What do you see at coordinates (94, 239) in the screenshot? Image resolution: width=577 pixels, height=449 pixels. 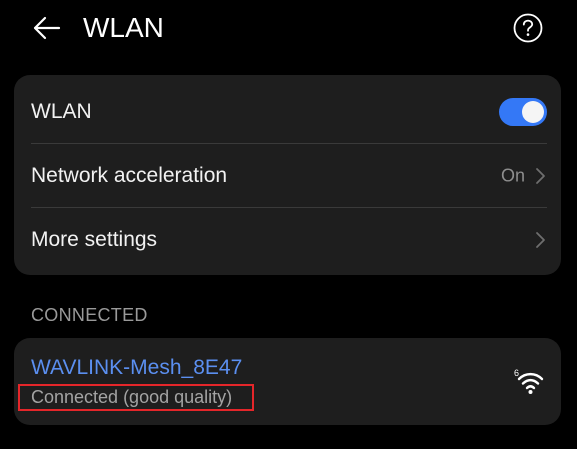 I see `more-settings-label: More settings` at bounding box center [94, 239].